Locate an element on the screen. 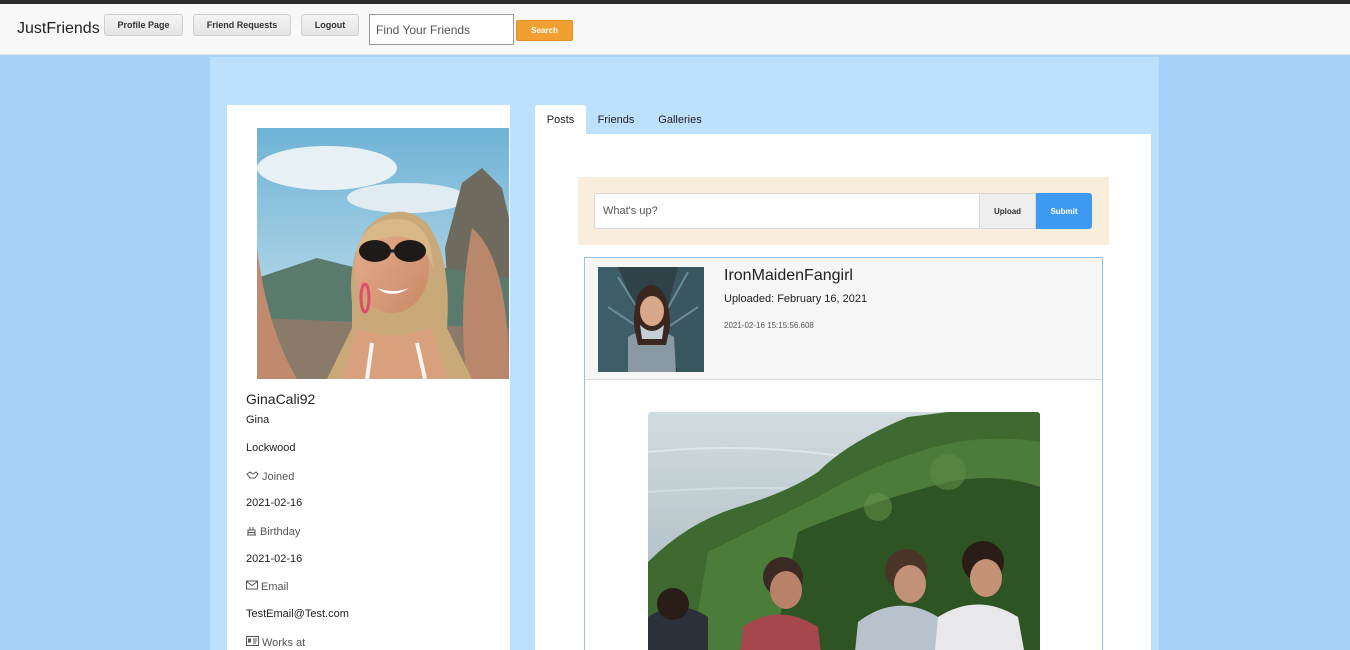 The width and height of the screenshot is (1350, 650). email-label: Email is located at coordinates (267, 586).